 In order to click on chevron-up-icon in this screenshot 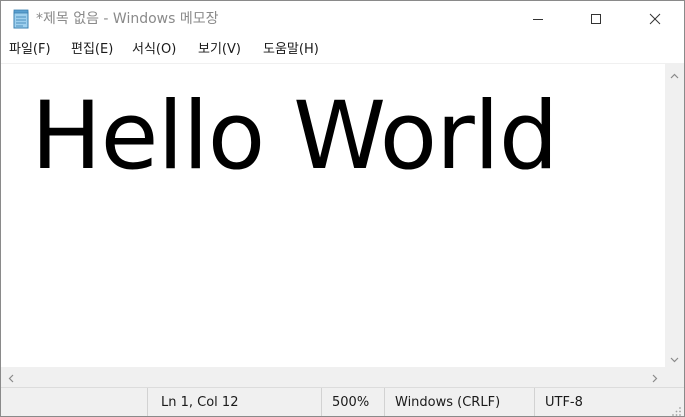, I will do `click(674, 73)`.